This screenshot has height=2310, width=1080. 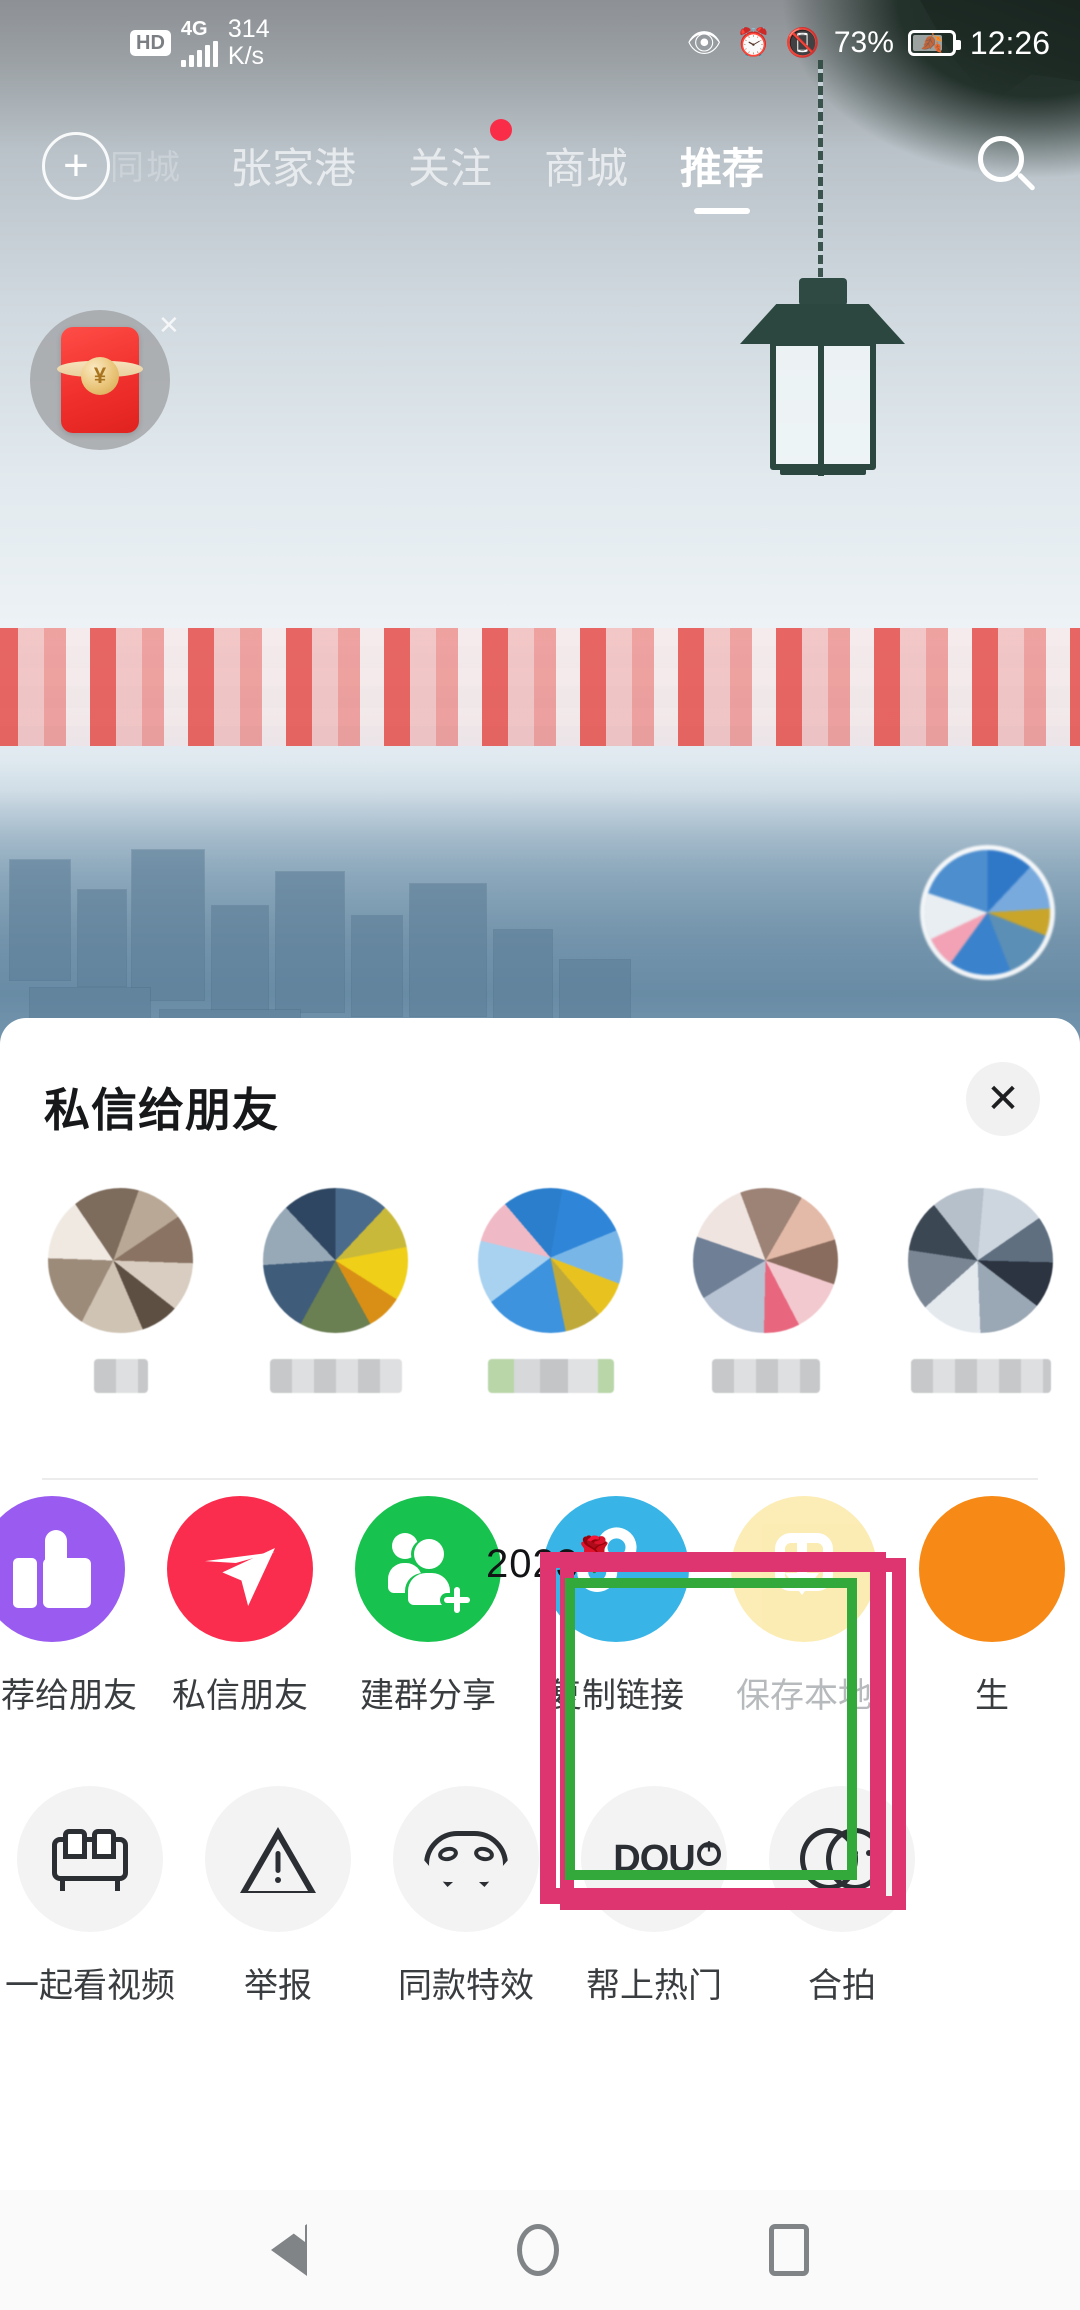 I want to click on action-create-group-share: 建群分享, so click(x=428, y=1606).